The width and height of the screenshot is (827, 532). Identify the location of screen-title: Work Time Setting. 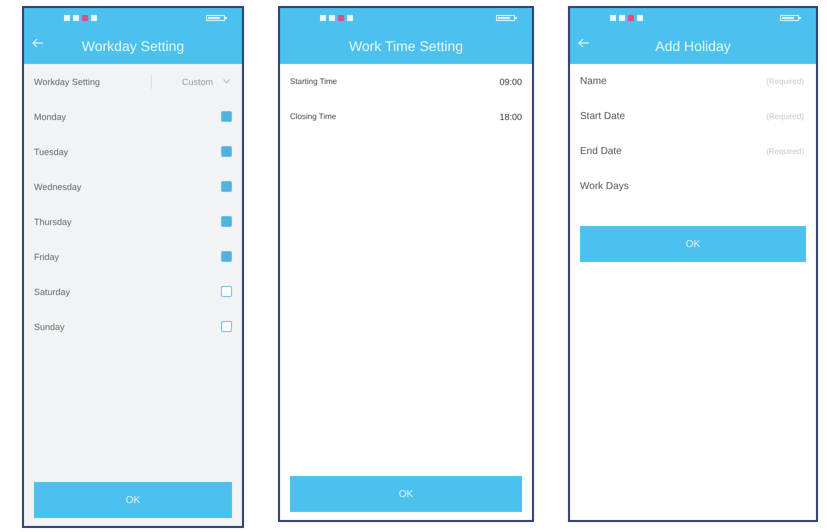
(406, 46).